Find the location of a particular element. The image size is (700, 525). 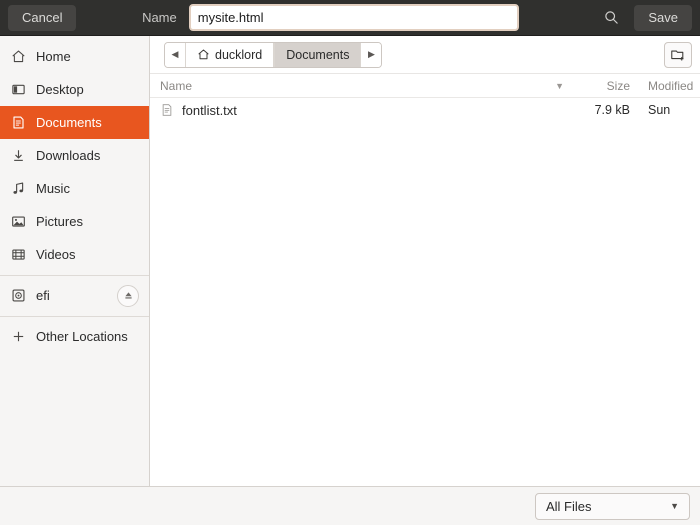

file-name-label: fontlist.txt is located at coordinates (209, 110).